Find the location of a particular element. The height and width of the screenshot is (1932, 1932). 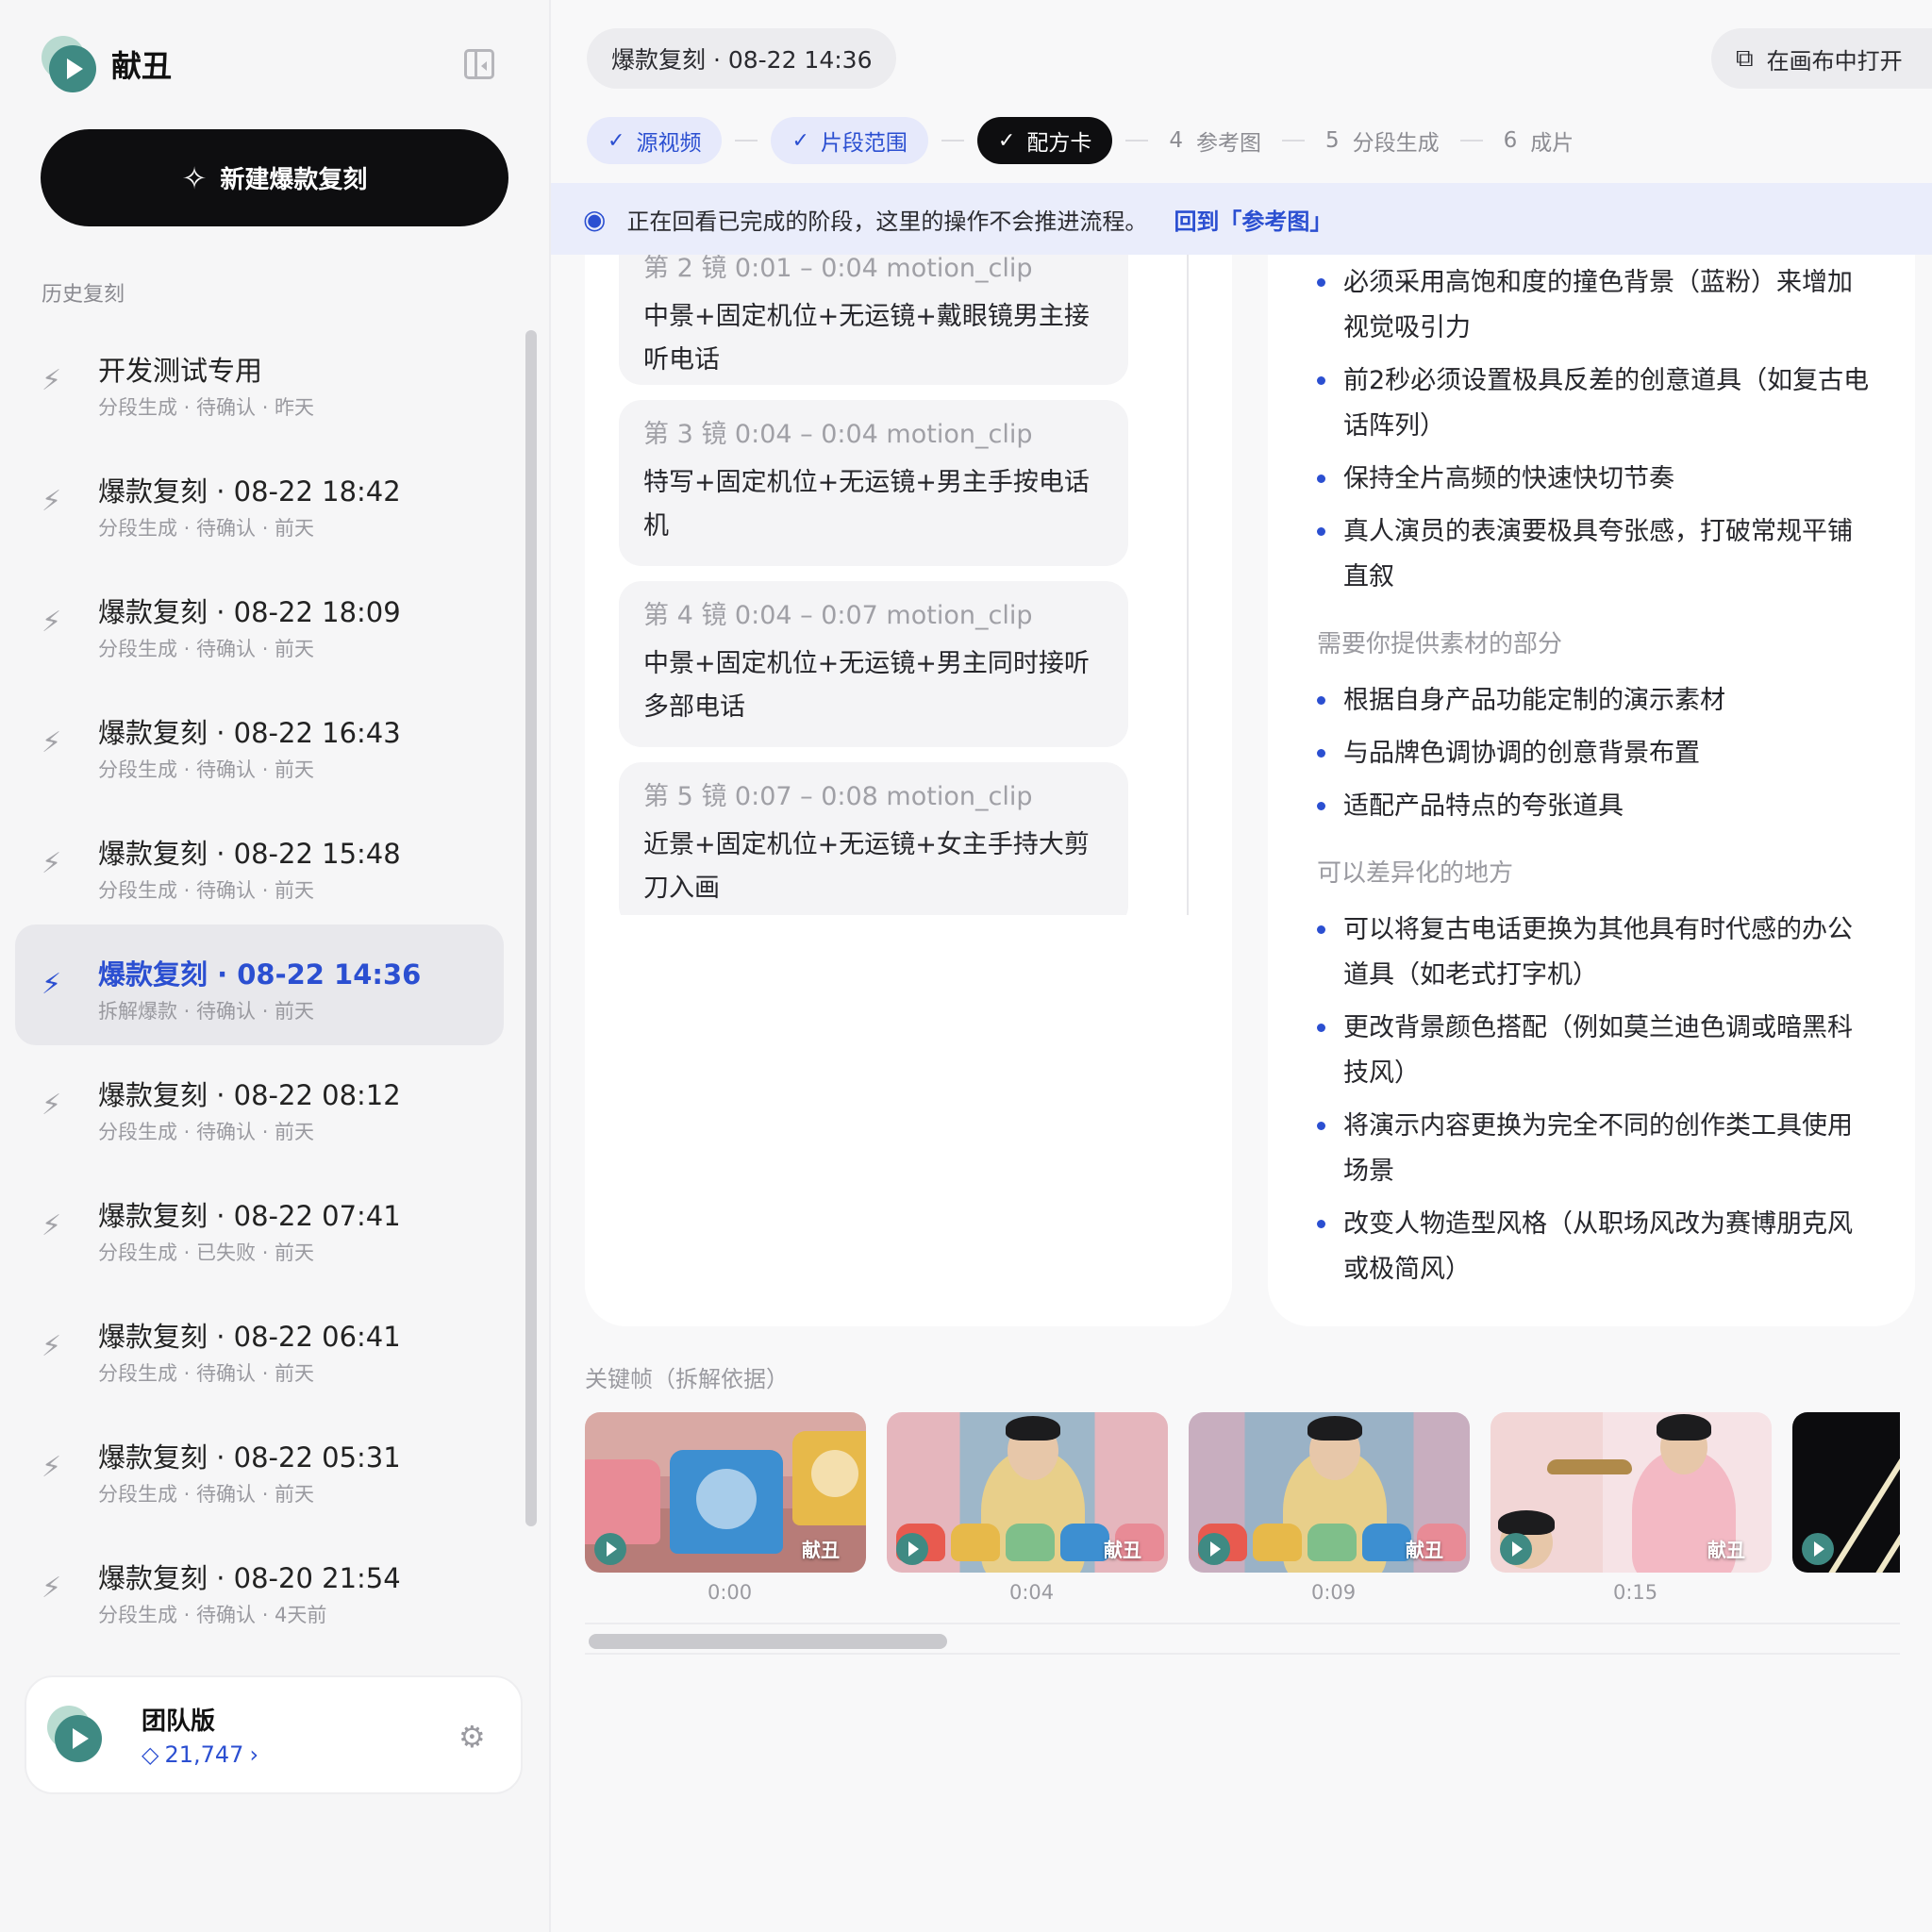

keyframe-time: 0:15 is located at coordinates (1635, 1593).